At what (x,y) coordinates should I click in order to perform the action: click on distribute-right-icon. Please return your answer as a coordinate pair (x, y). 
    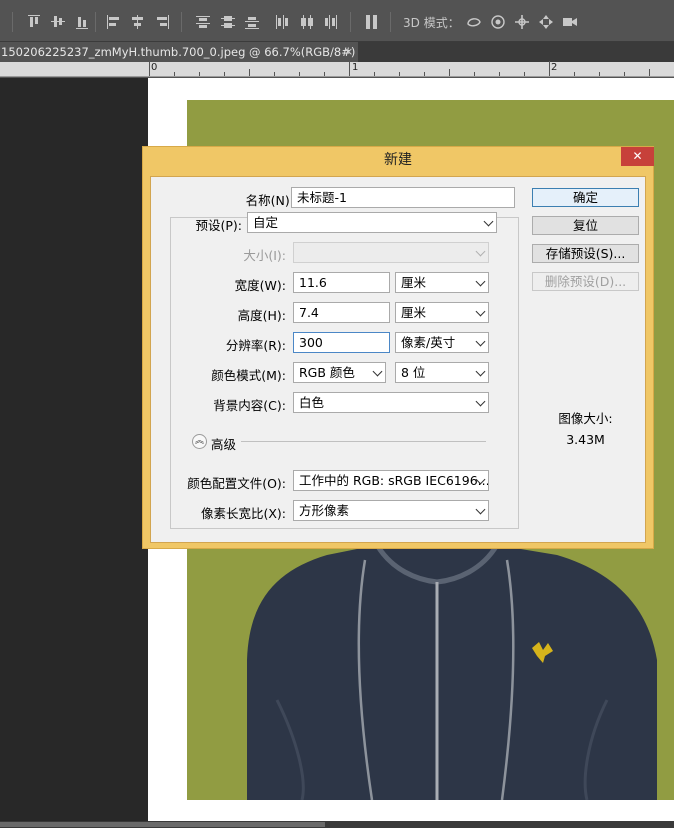
    Looking at the image, I should click on (331, 22).